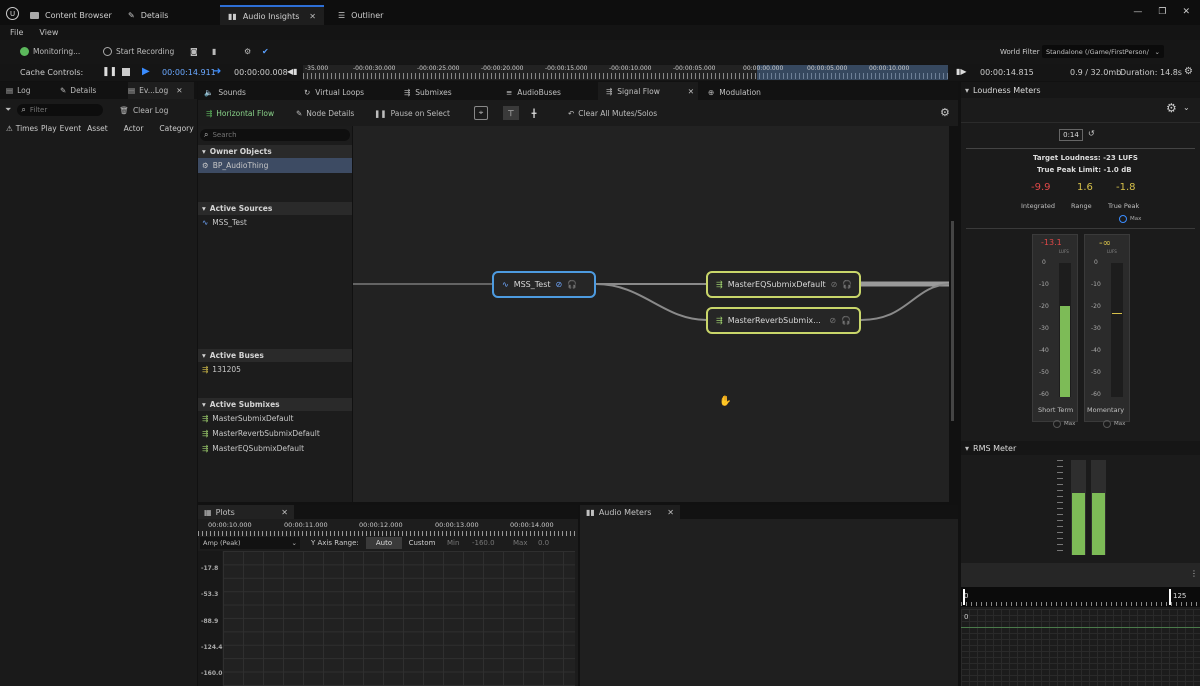 This screenshot has width=1200, height=686. I want to click on tab-event-log: ▤ Ev...Log ✕, so click(161, 90).